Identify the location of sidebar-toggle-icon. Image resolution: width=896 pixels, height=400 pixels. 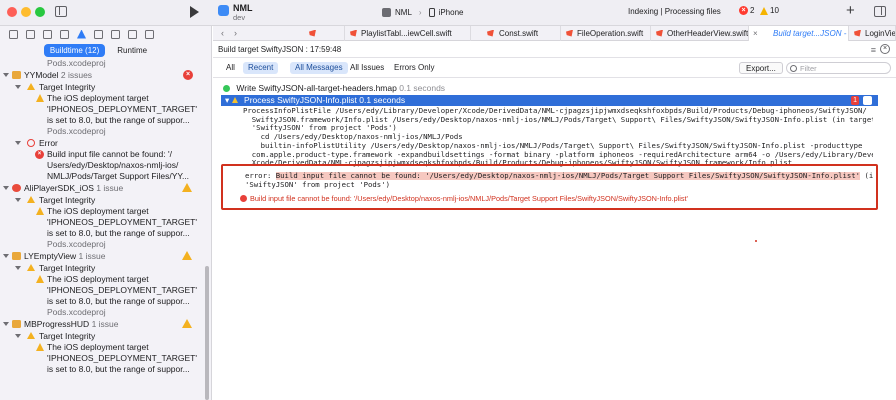
(61, 11).